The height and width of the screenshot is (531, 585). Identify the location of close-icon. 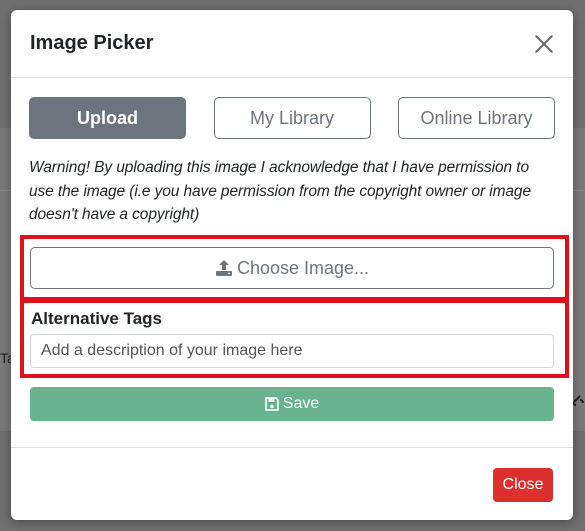
(543, 44).